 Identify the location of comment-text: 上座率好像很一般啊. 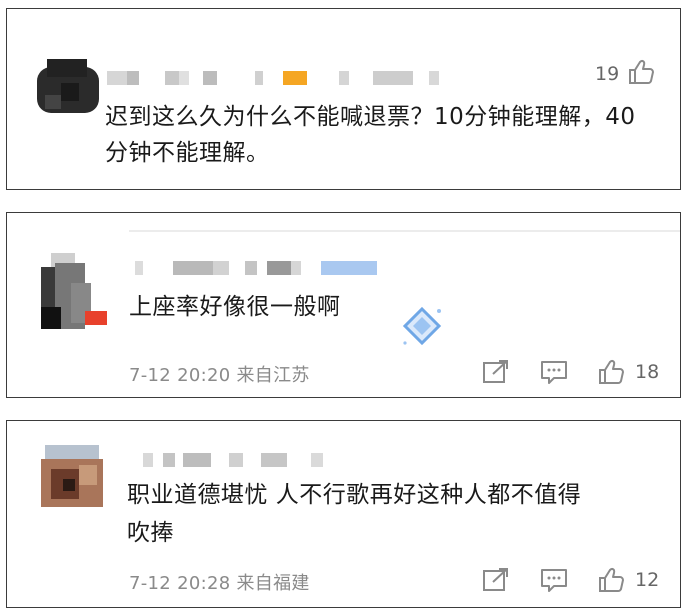
(235, 307).